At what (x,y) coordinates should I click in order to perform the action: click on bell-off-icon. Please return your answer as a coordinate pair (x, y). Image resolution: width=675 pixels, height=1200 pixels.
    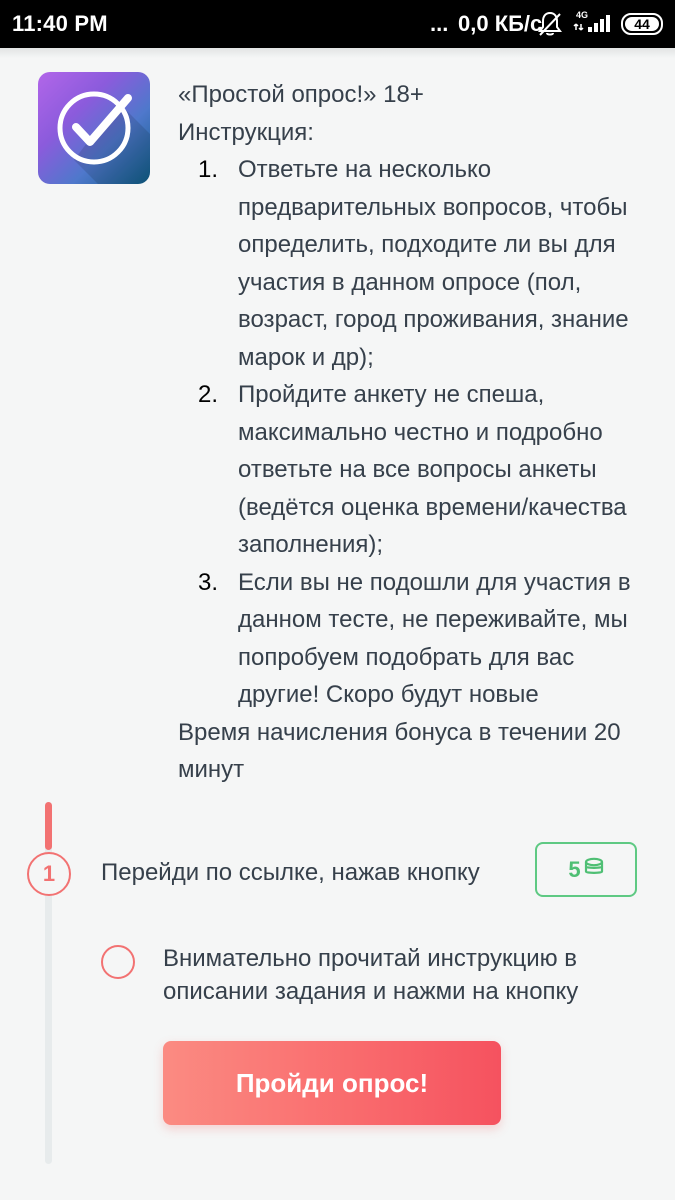
    Looking at the image, I should click on (550, 24).